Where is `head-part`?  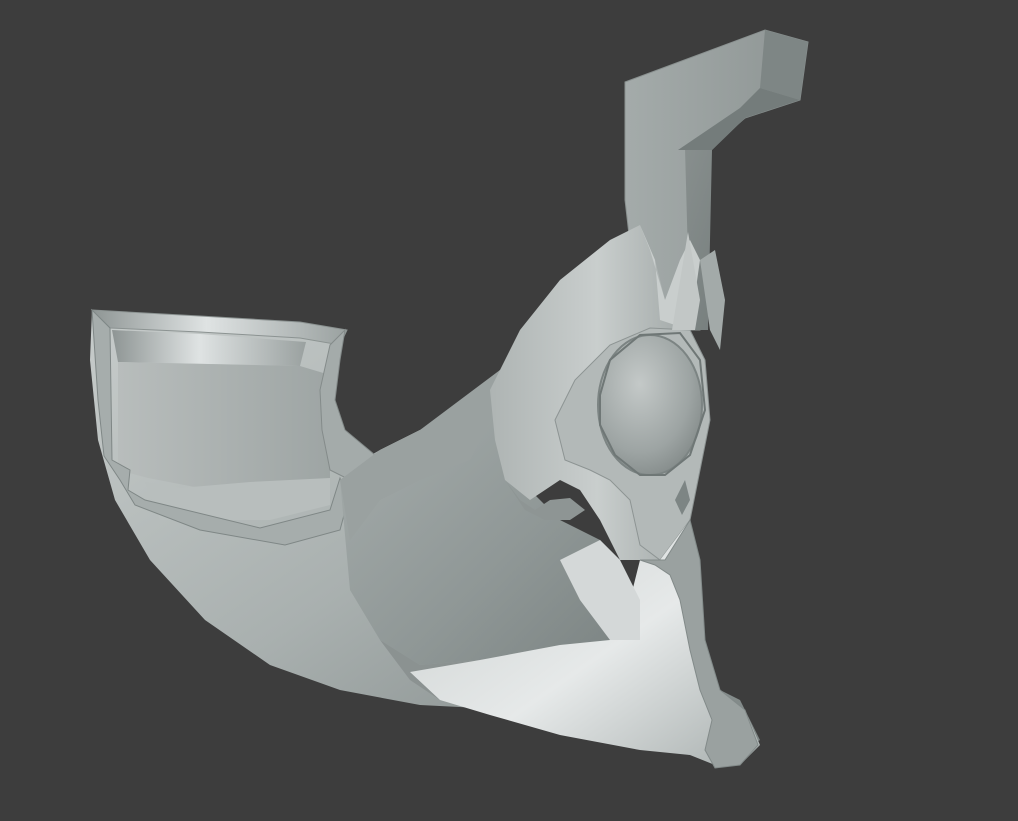
head-part is located at coordinates (607, 393).